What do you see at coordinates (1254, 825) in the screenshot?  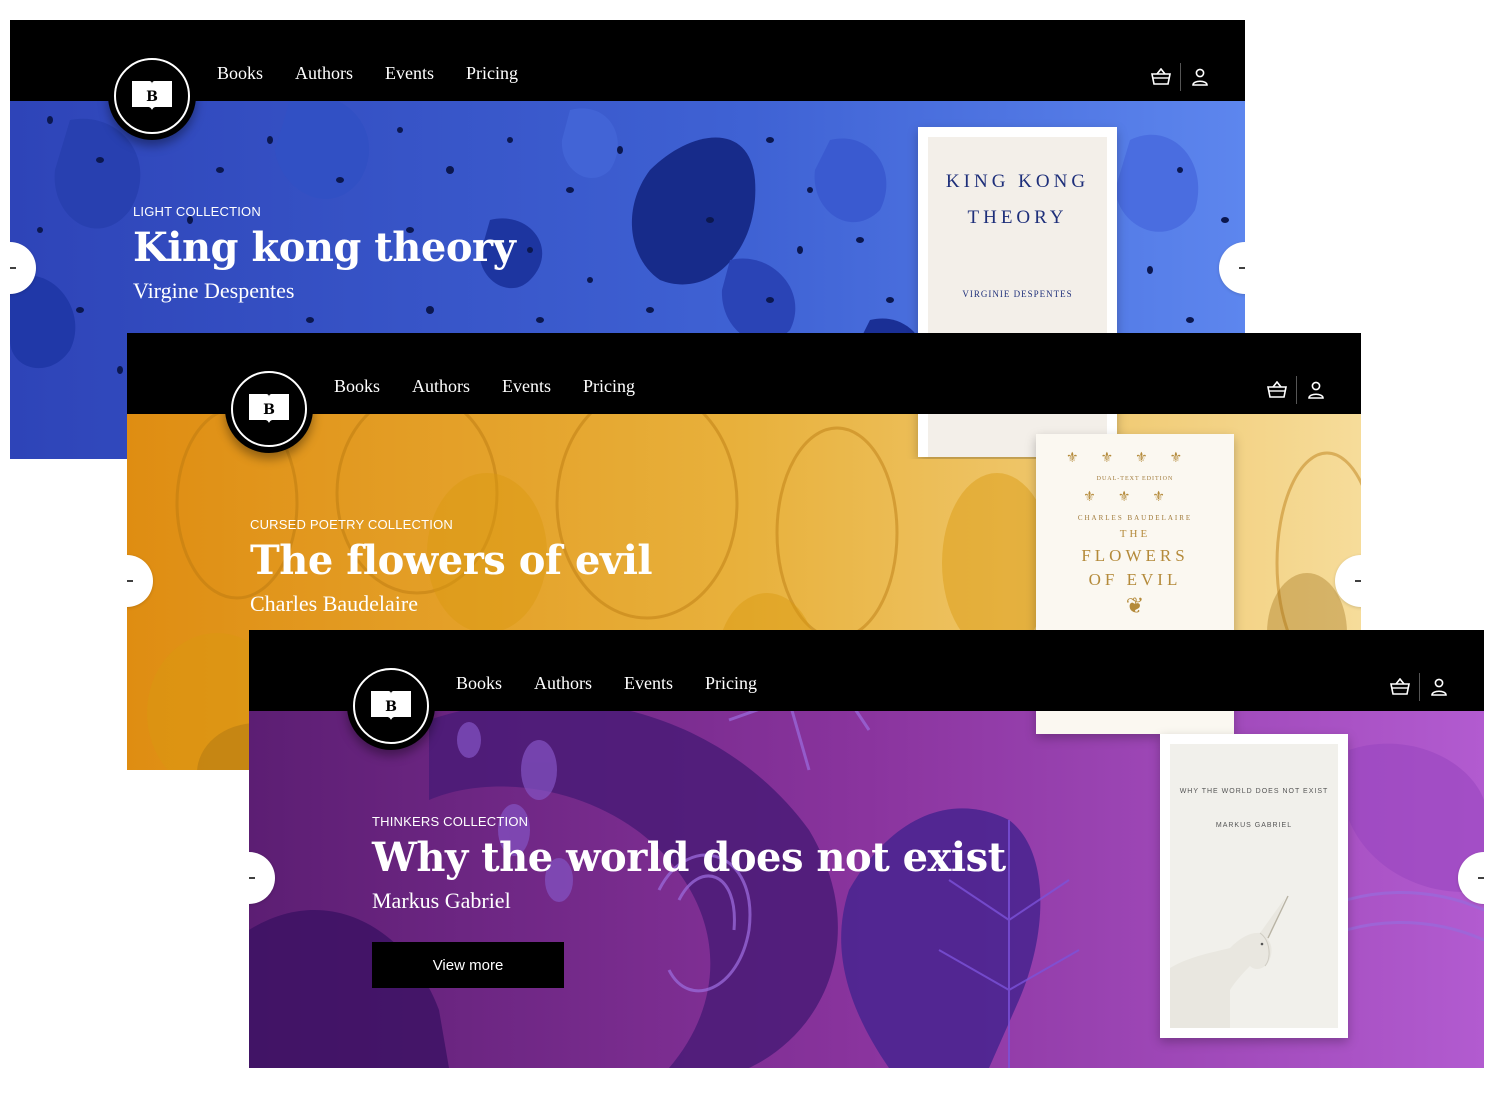 I see `cover-author: MARKUS GABRIEL` at bounding box center [1254, 825].